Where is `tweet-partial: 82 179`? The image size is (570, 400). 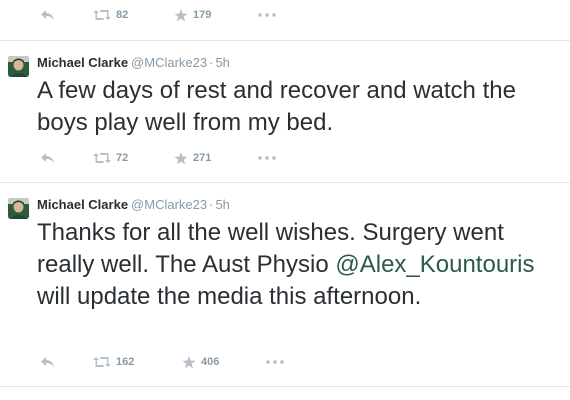 tweet-partial: 82 179 is located at coordinates (285, 20).